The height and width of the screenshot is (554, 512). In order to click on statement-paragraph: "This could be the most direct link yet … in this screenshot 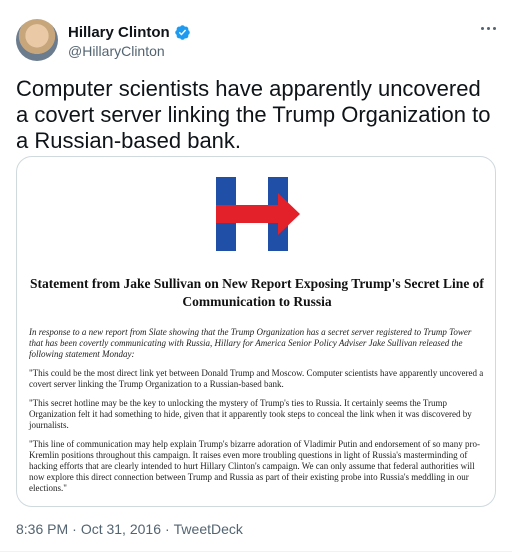, I will do `click(256, 378)`.